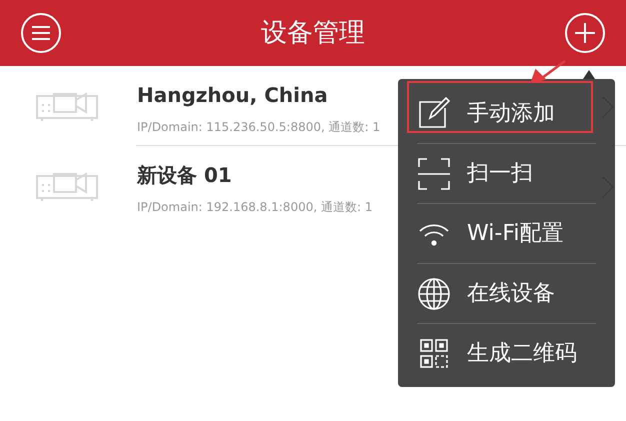 This screenshot has height=421, width=626. Describe the element at coordinates (434, 113) in the screenshot. I see `edit-icon` at that location.